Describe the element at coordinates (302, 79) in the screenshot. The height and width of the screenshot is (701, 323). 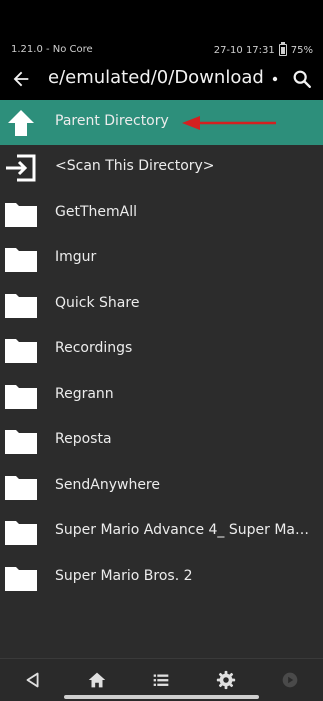
I see `search-icon` at that location.